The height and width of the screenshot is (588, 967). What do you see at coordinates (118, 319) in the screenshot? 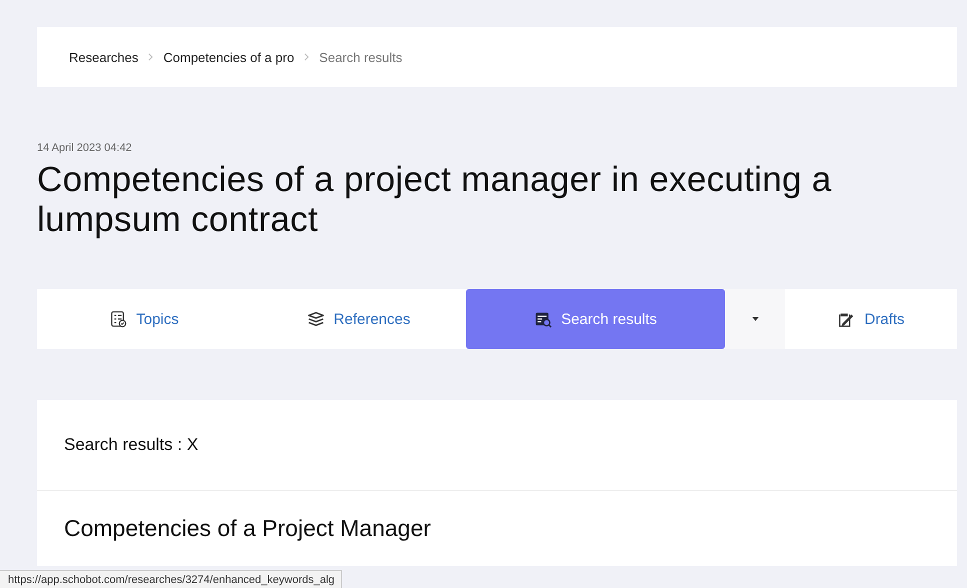
I see `checklist-icon` at bounding box center [118, 319].